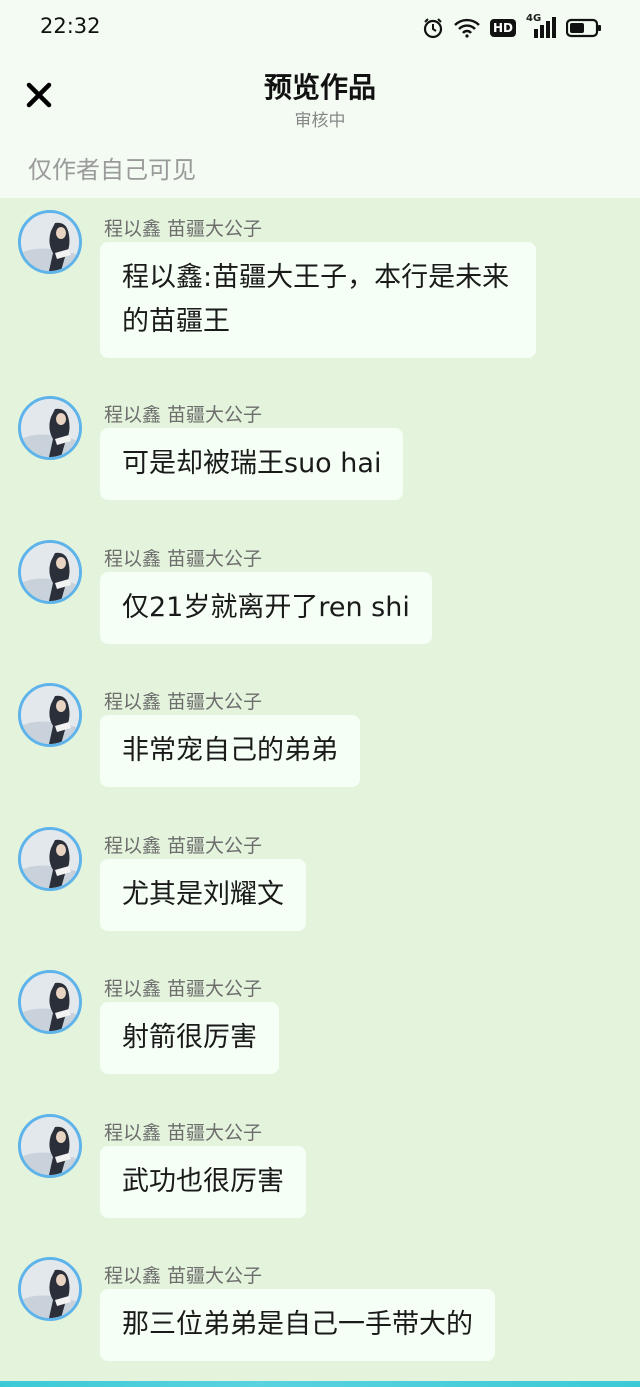 The height and width of the screenshot is (1387, 640). What do you see at coordinates (70, 26) in the screenshot?
I see `status-time: 22:32` at bounding box center [70, 26].